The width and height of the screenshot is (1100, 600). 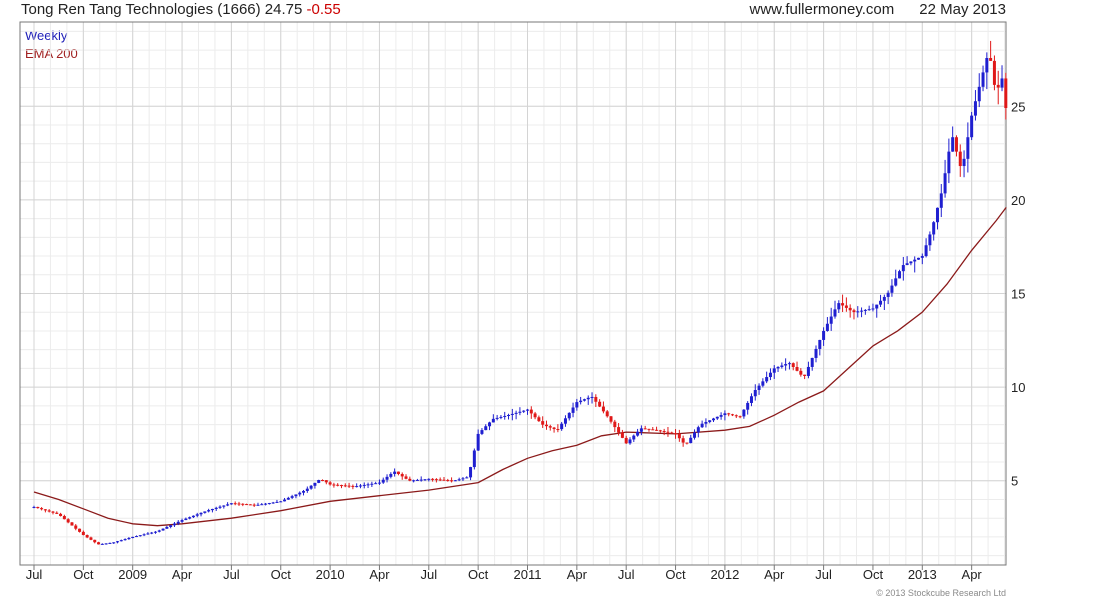 What do you see at coordinates (330, 574) in the screenshot?
I see `x-tick-label: 2010` at bounding box center [330, 574].